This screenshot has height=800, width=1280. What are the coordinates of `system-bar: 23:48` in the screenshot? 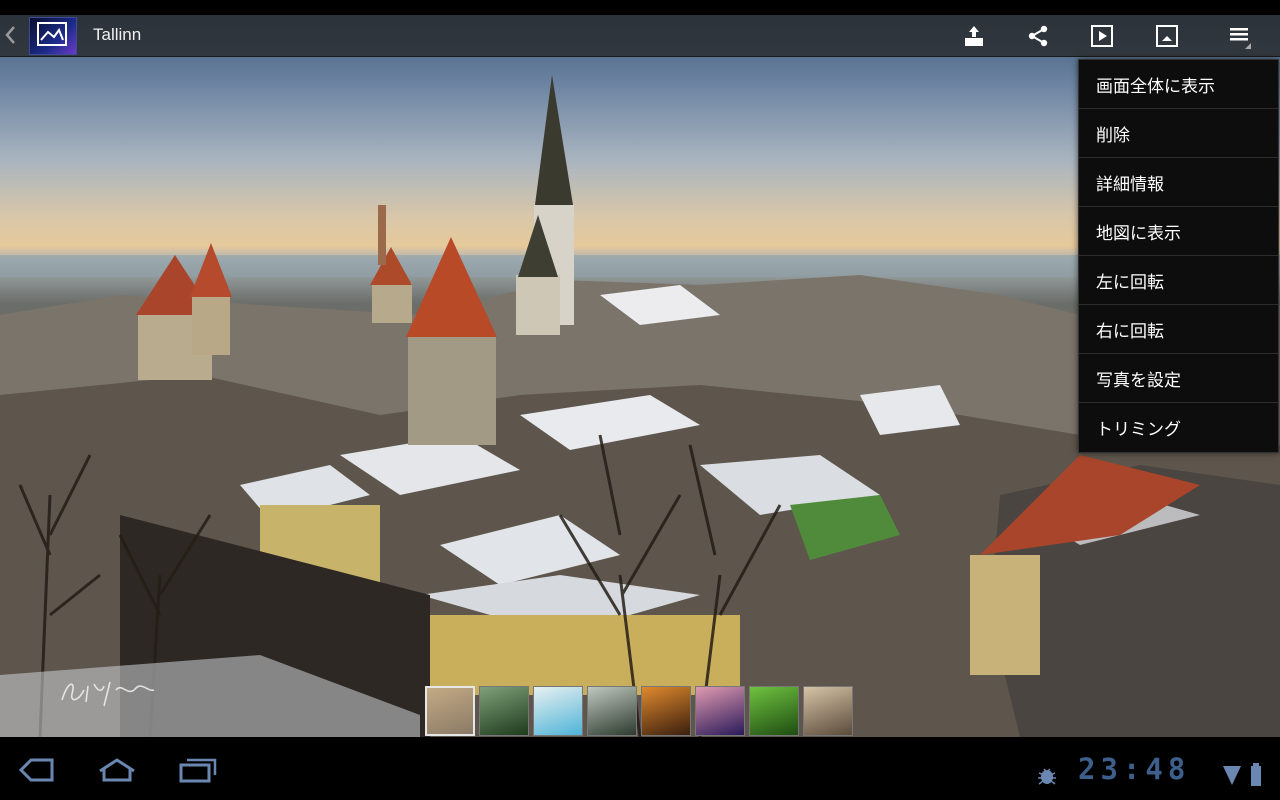 It's located at (640, 768).